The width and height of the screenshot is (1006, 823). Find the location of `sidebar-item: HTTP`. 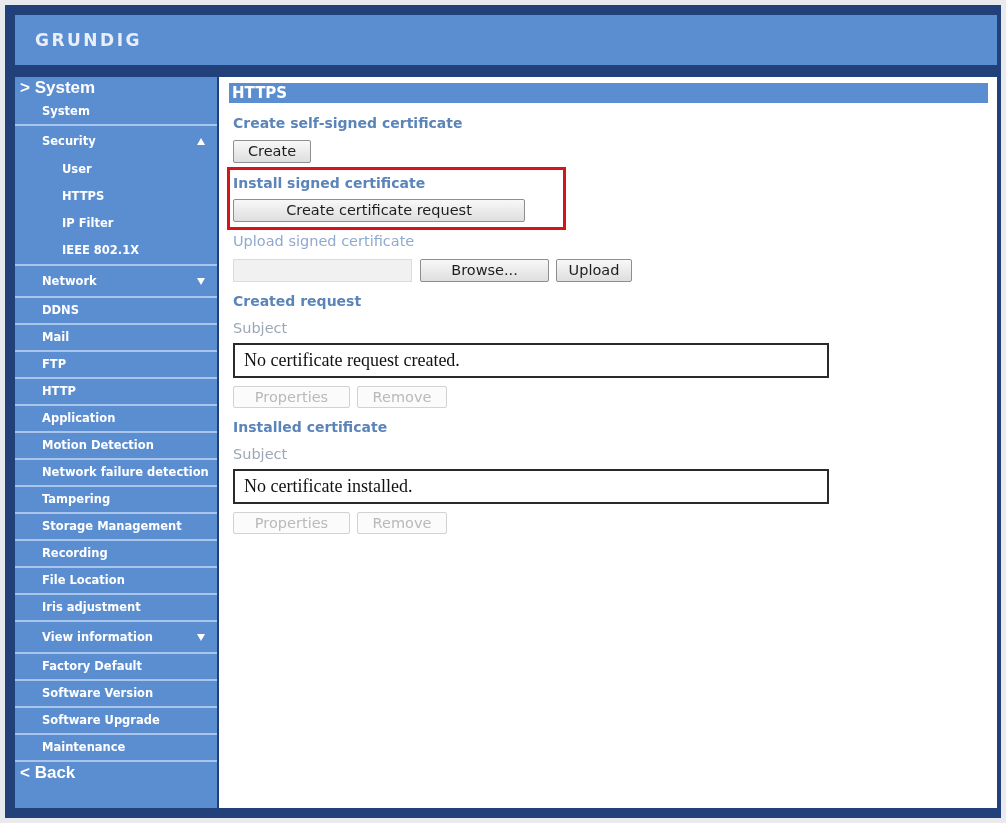

sidebar-item: HTTP is located at coordinates (116, 392).